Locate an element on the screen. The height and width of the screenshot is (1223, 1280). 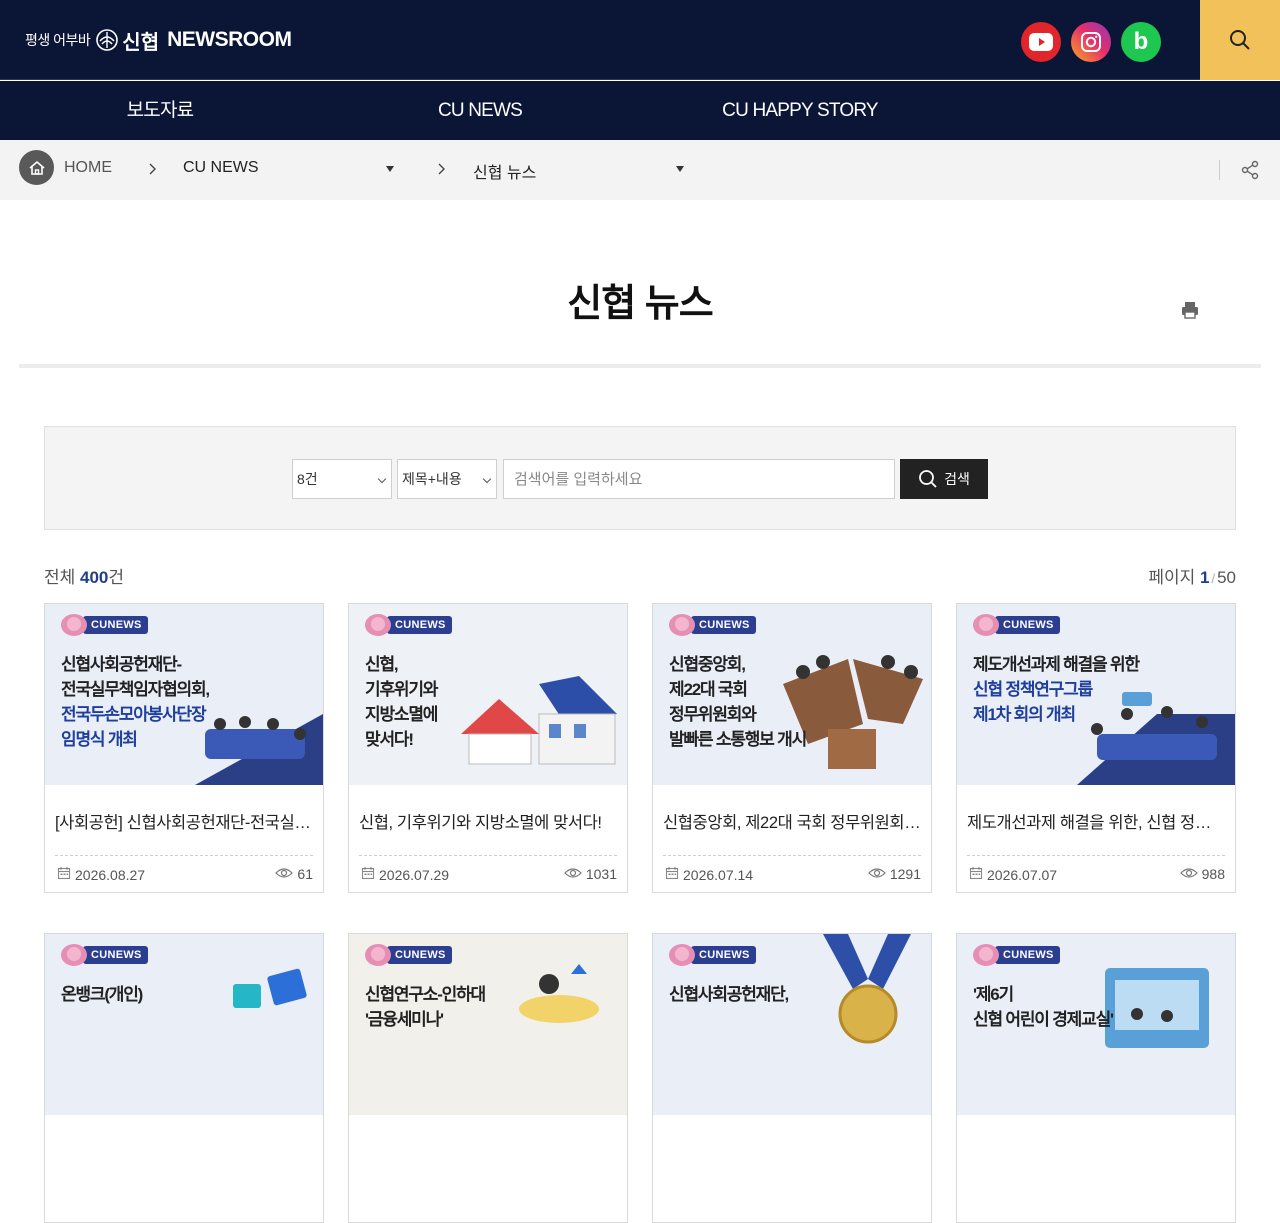
total-prefix: 전체 is located at coordinates (62, 577).